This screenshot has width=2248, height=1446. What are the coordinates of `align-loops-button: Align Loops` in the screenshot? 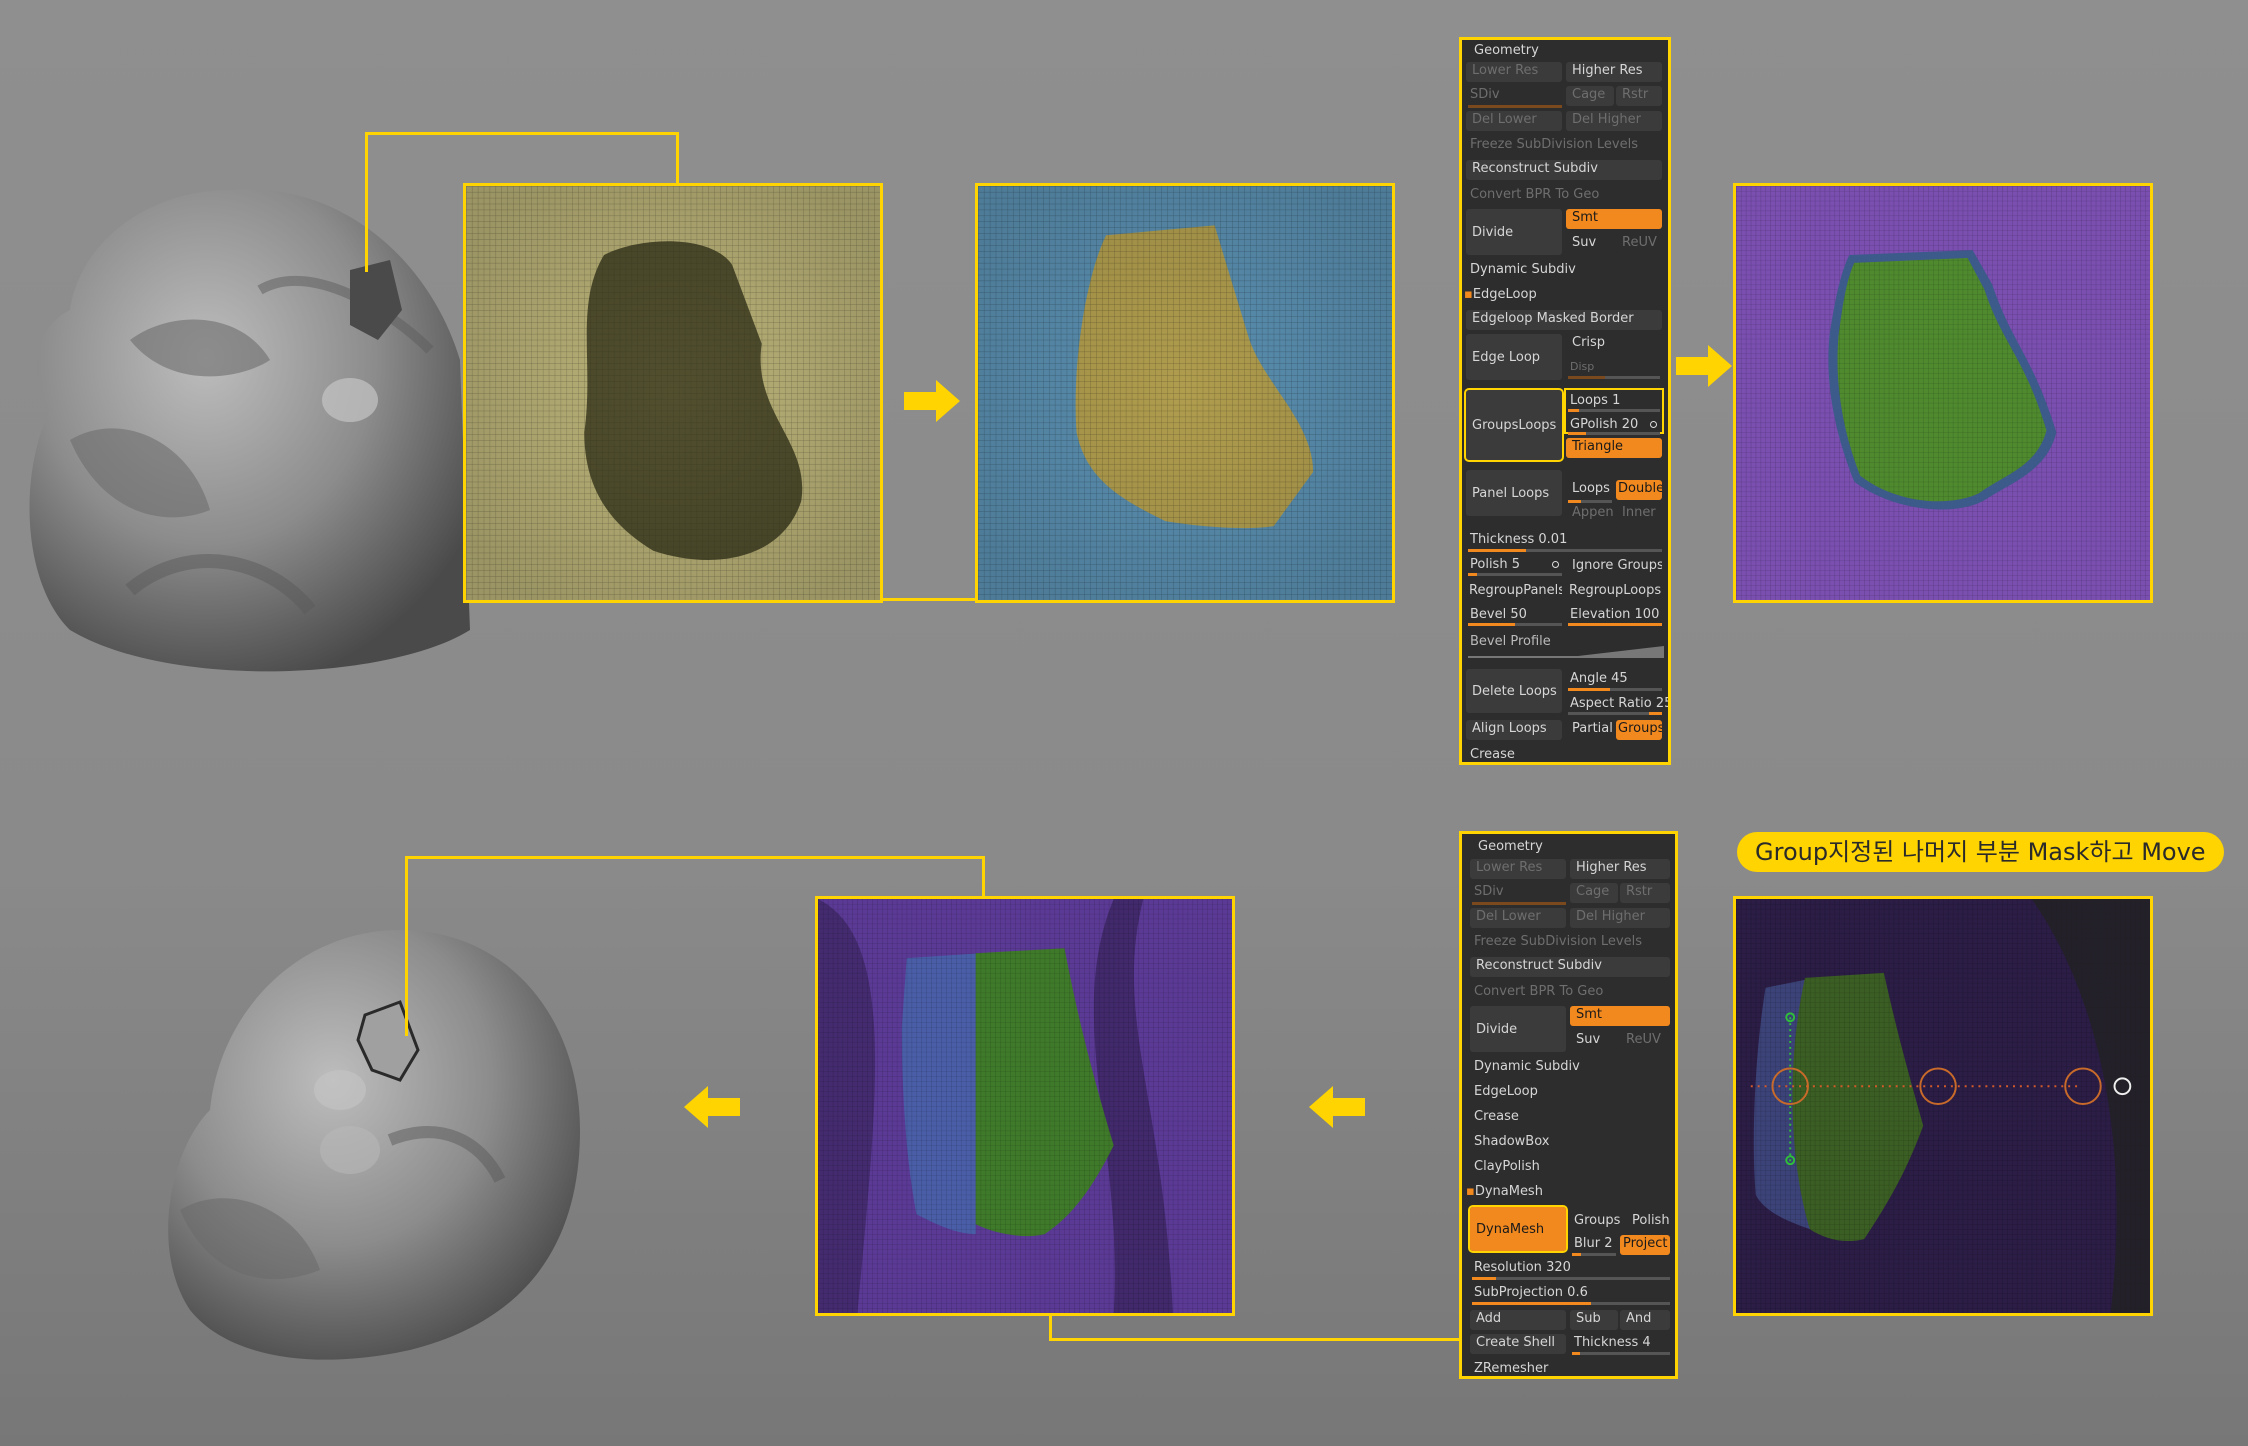 It's located at (1514, 730).